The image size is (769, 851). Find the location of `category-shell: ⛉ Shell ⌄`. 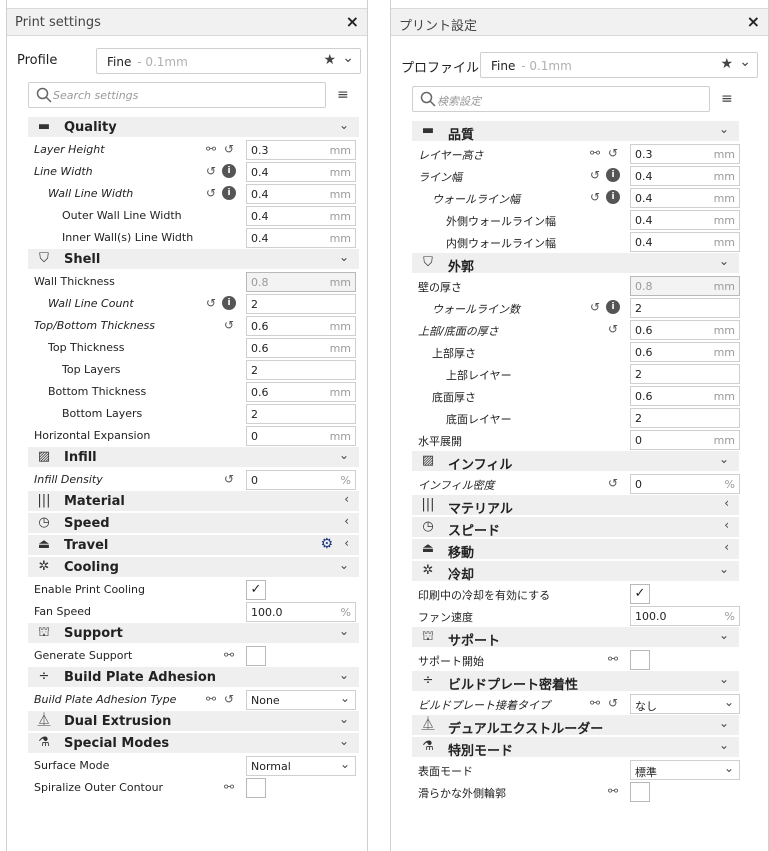

category-shell: ⛉ Shell ⌄ is located at coordinates (193, 259).